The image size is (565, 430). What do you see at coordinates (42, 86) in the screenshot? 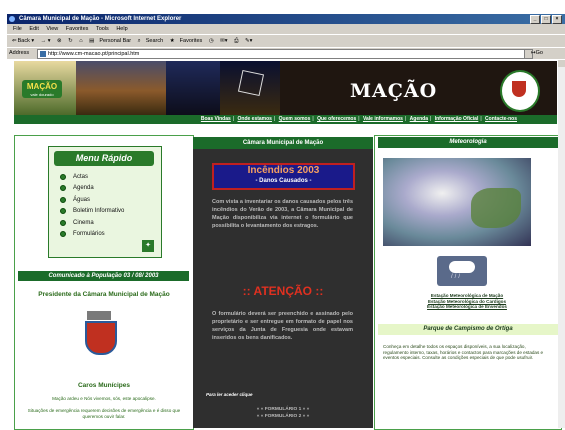
I see `logo-text: MAÇÃO` at bounding box center [42, 86].